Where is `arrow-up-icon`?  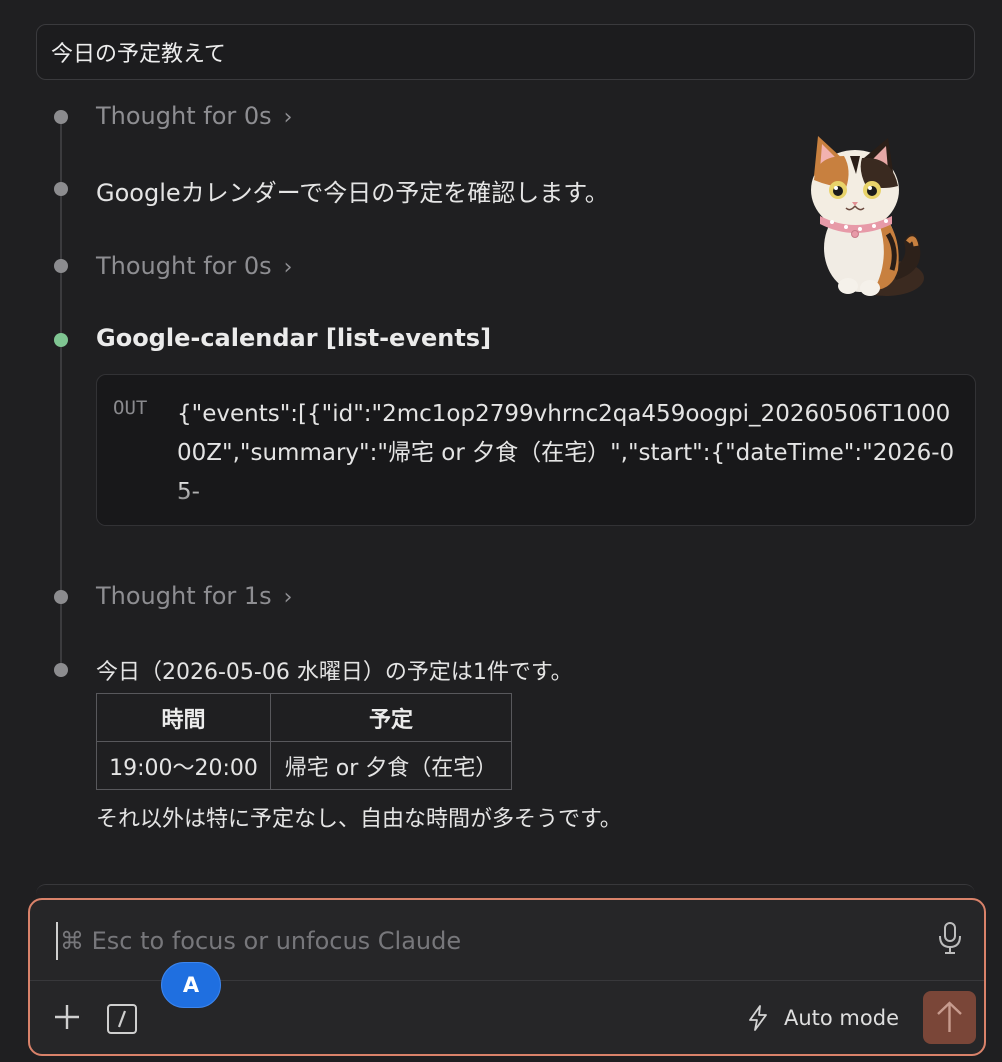
arrow-up-icon is located at coordinates (949, 1016).